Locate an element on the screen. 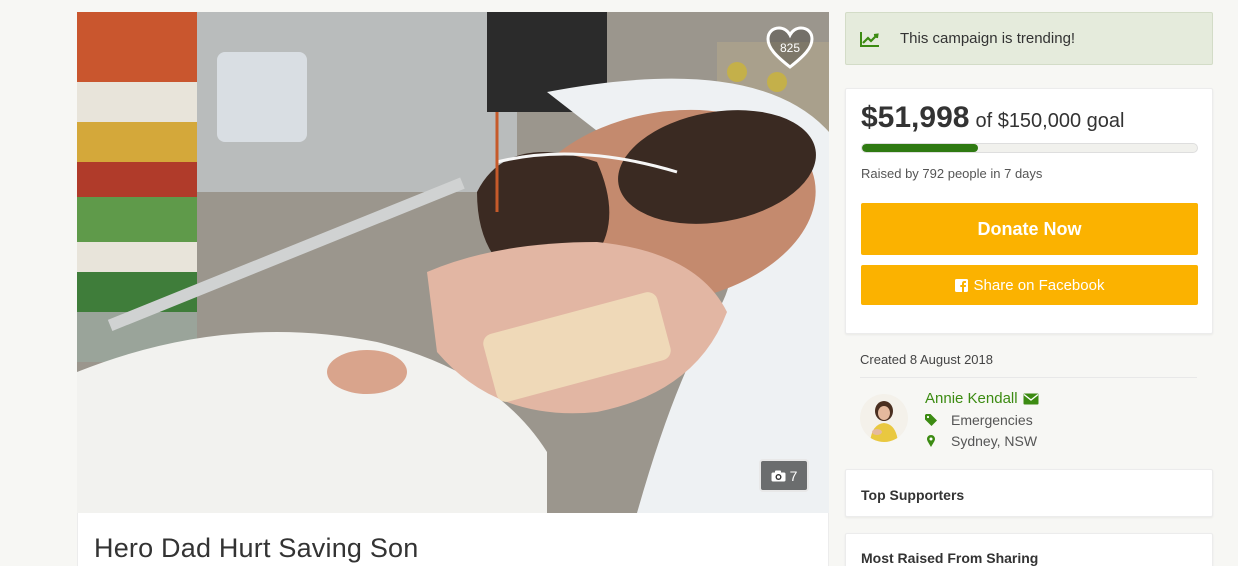  share-facebook-button: Share on Facebook is located at coordinates (1029, 285).